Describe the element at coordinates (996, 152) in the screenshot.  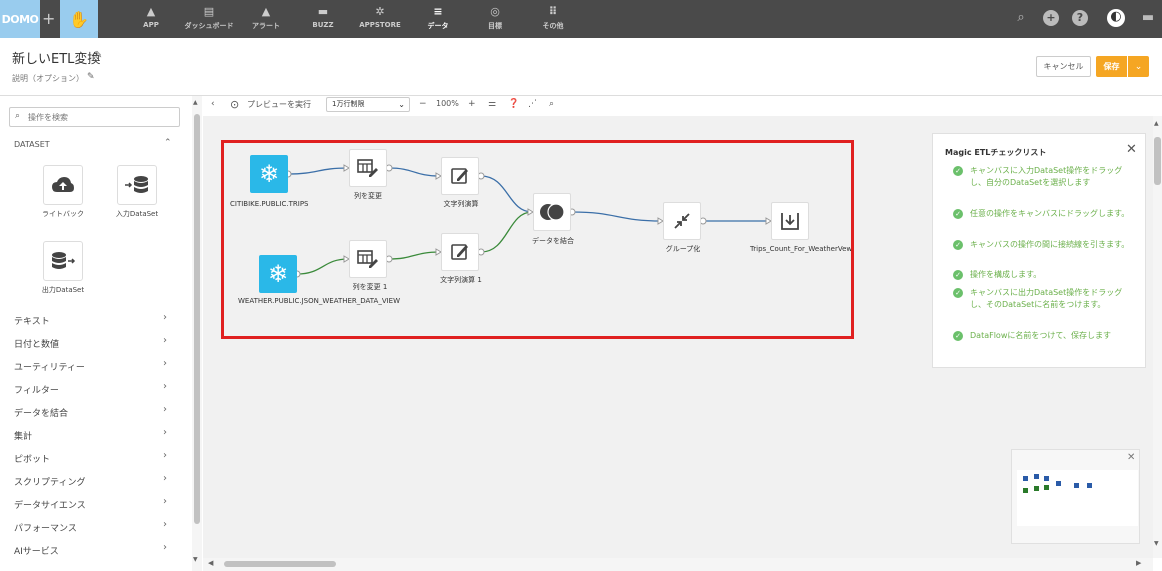
I see `checklist-title: Magic ETLチェックリスト` at that location.